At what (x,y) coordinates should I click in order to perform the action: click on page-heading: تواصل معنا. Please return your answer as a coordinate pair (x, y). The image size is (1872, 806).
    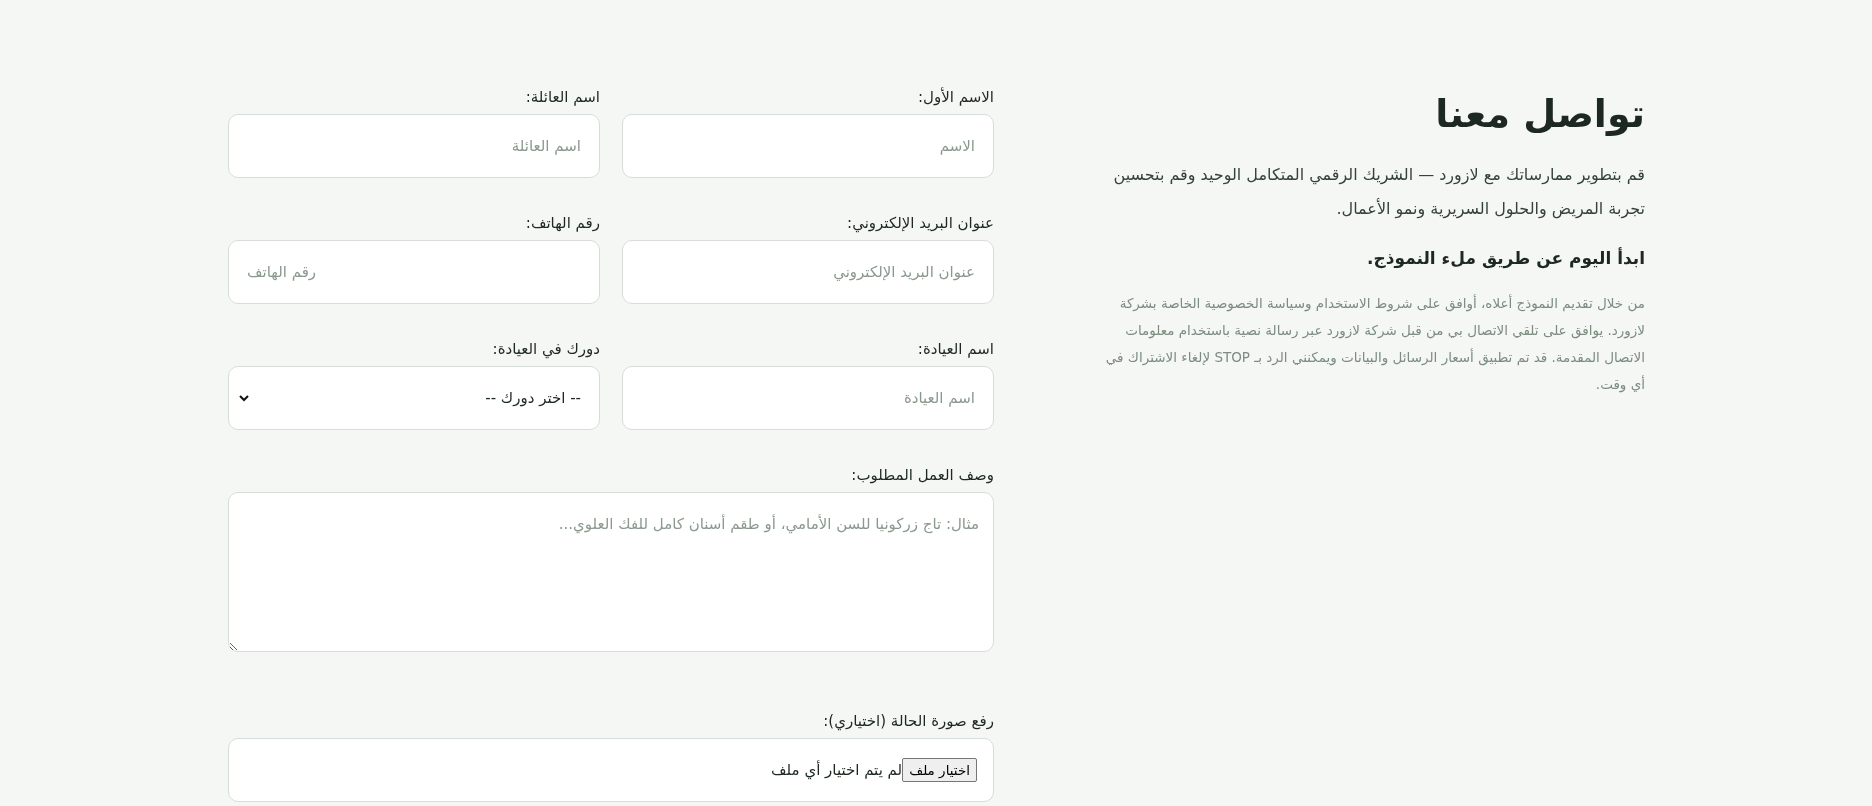
    Looking at the image, I should click on (1539, 114).